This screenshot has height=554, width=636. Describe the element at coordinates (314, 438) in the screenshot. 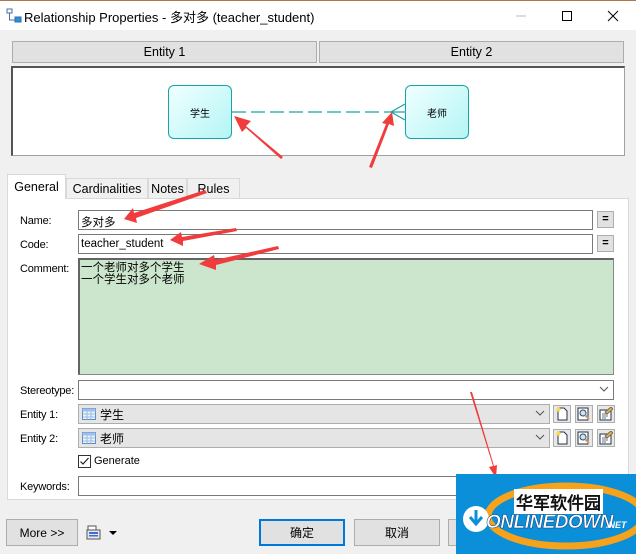

I see `entity2-combo: 老师` at that location.